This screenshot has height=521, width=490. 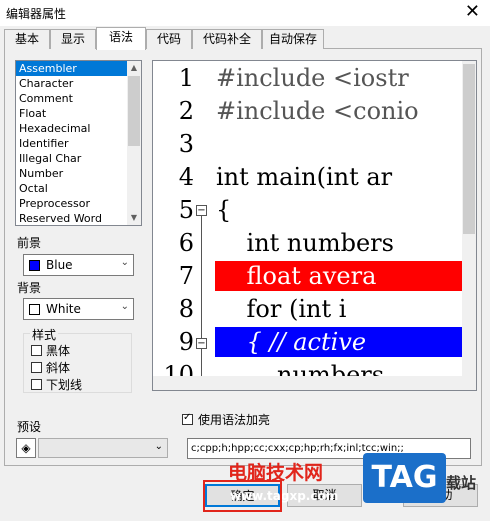 I want to click on preset-icon: ◈, so click(x=26, y=448).